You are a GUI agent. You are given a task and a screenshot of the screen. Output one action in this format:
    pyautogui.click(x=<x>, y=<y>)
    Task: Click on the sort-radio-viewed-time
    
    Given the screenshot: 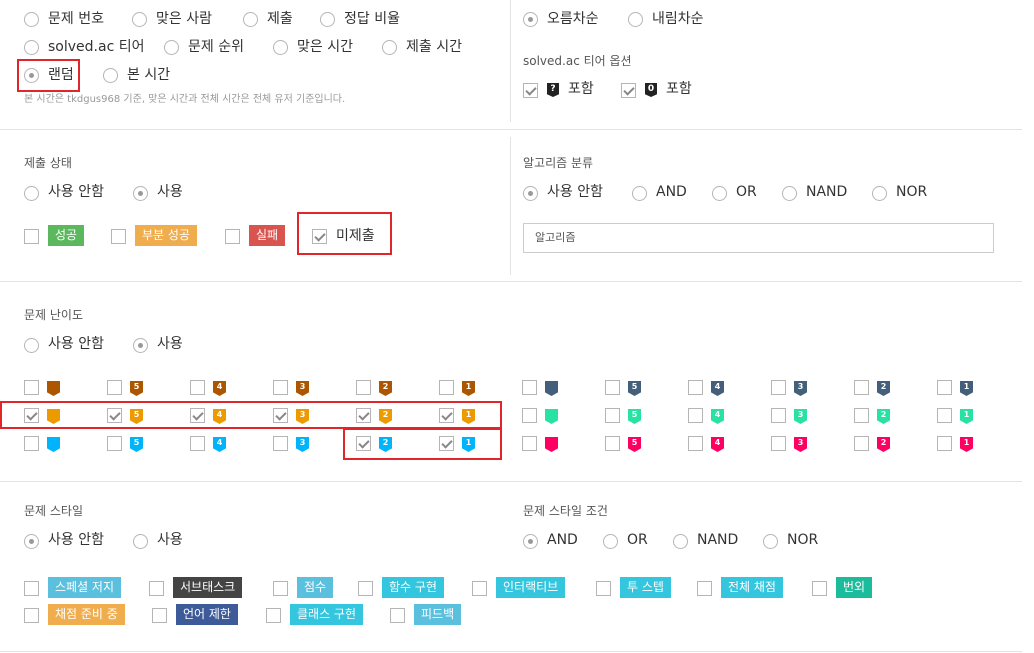 What is the action you would take?
    pyautogui.click(x=110, y=75)
    